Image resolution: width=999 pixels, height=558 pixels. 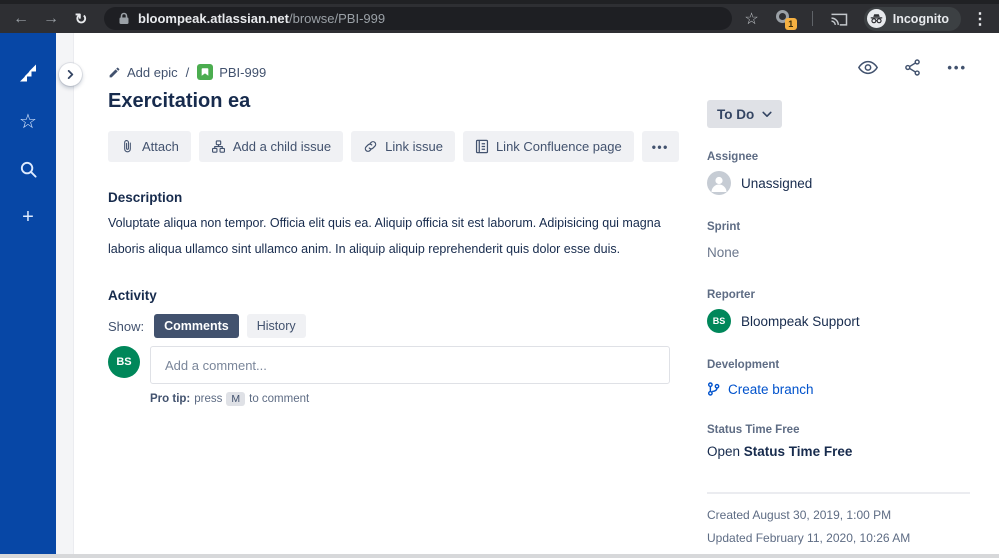 What do you see at coordinates (124, 18) in the screenshot?
I see `lock-icon` at bounding box center [124, 18].